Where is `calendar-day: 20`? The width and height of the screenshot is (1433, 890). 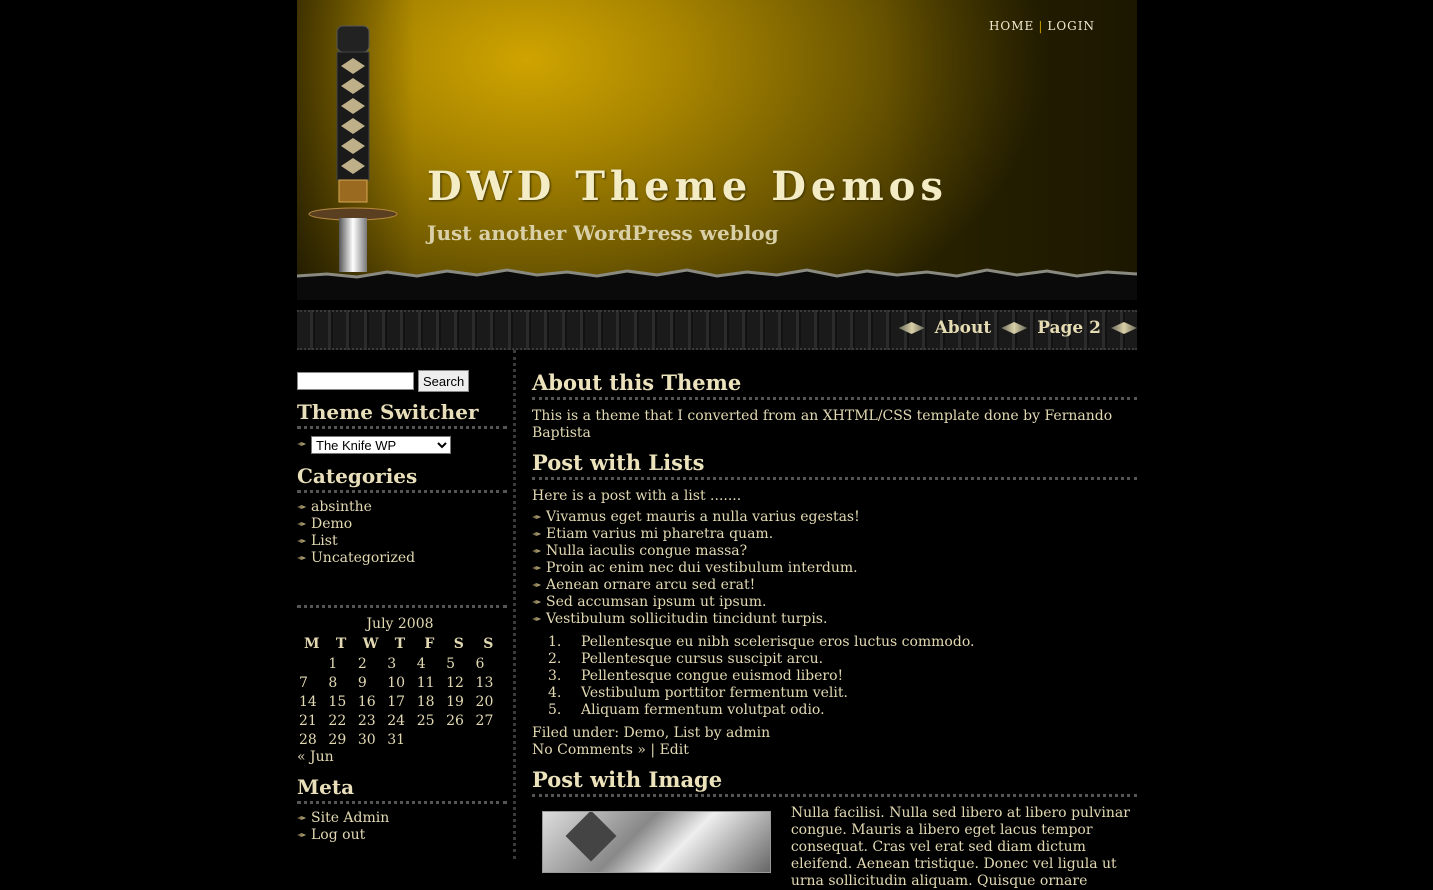 calendar-day: 20 is located at coordinates (484, 701).